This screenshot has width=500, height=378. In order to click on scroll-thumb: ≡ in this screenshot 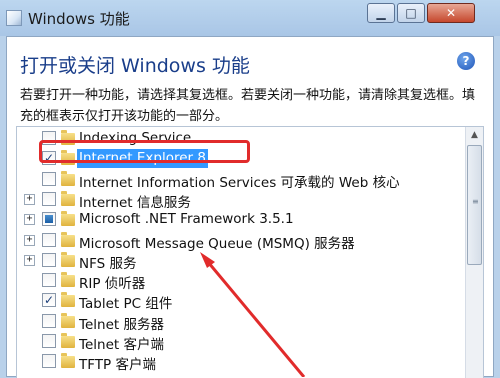, I will do `click(474, 205)`.